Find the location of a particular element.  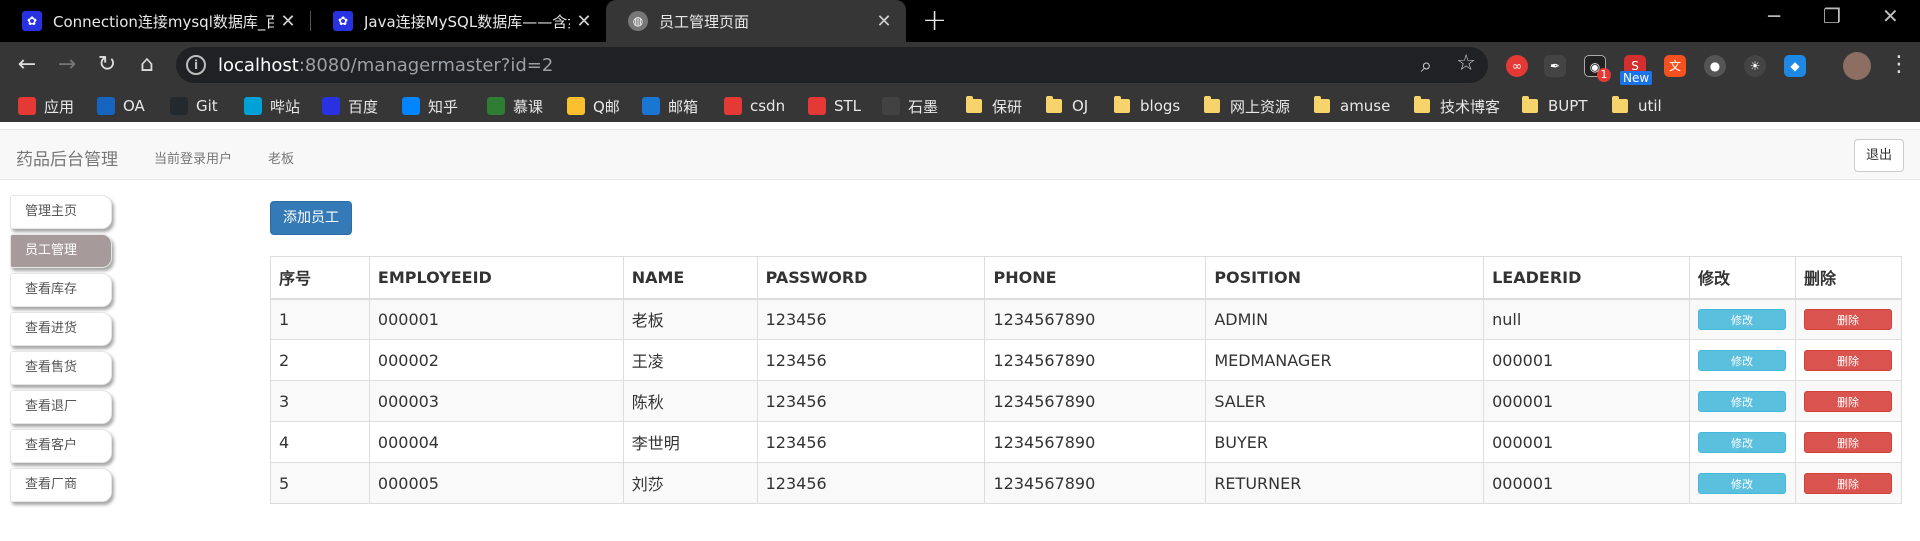

extension-infinity-icon: ∞ is located at coordinates (1517, 66).